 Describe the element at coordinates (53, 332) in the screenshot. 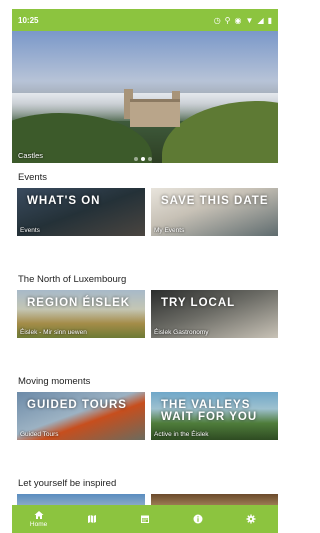

I see `tile-caption: Éislek - Mir sinn uewen` at that location.